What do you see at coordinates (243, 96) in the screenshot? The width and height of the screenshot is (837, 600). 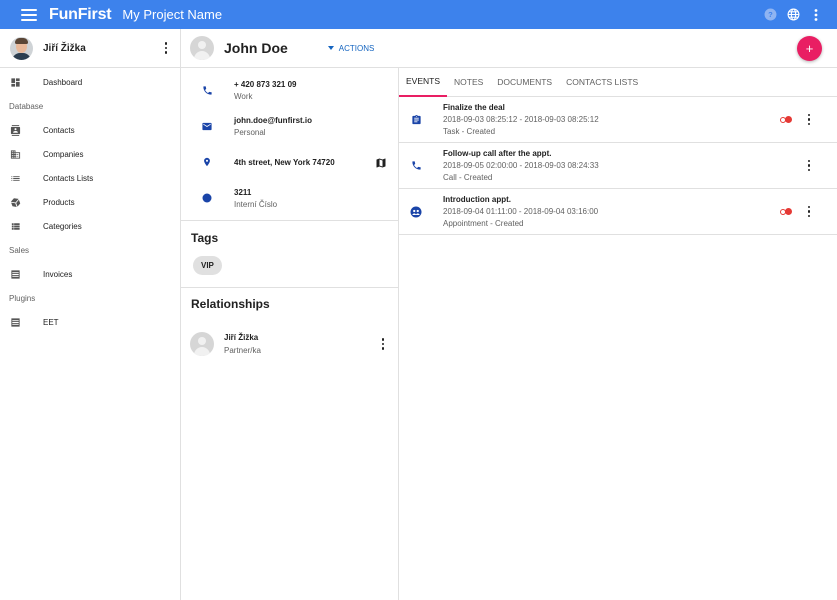 I see `phone-type: Work` at bounding box center [243, 96].